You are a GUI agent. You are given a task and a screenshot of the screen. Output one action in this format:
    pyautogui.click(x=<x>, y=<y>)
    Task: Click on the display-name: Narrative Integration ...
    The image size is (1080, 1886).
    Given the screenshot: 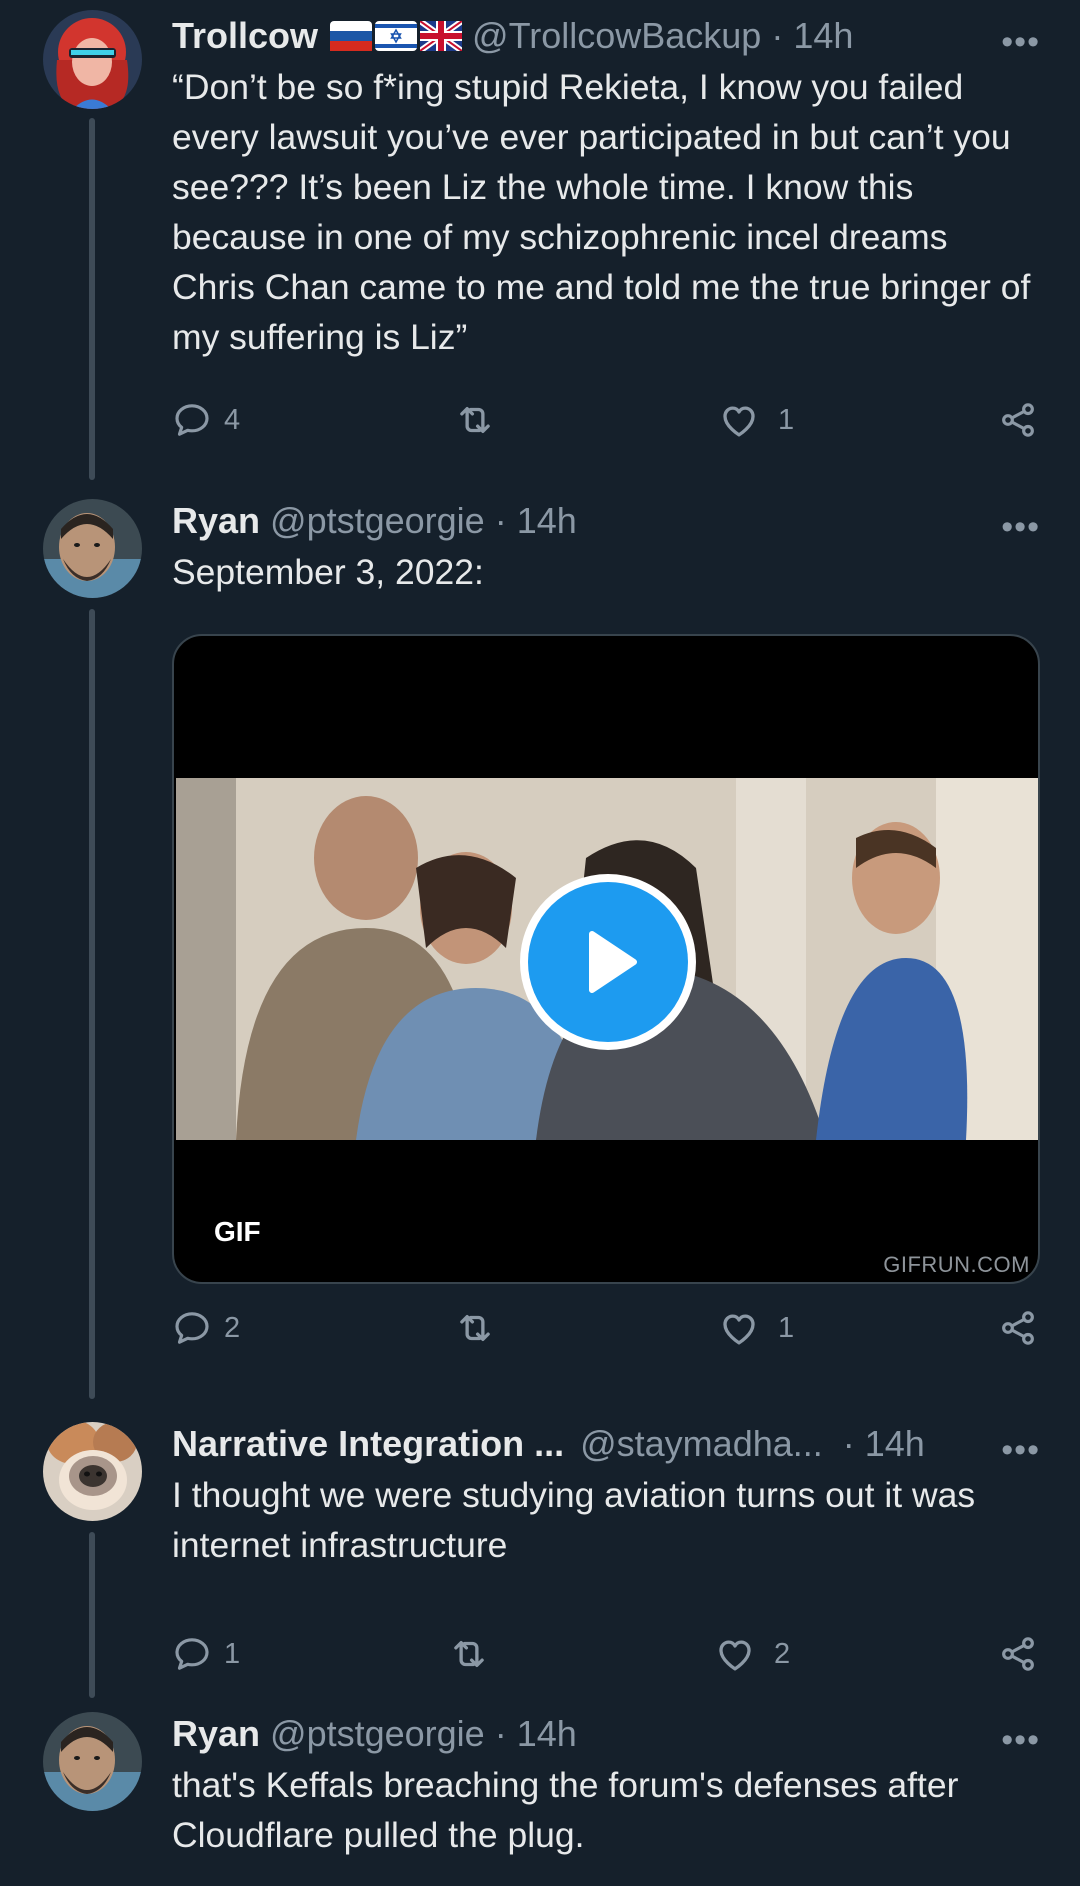 What is the action you would take?
    pyautogui.click(x=368, y=1444)
    